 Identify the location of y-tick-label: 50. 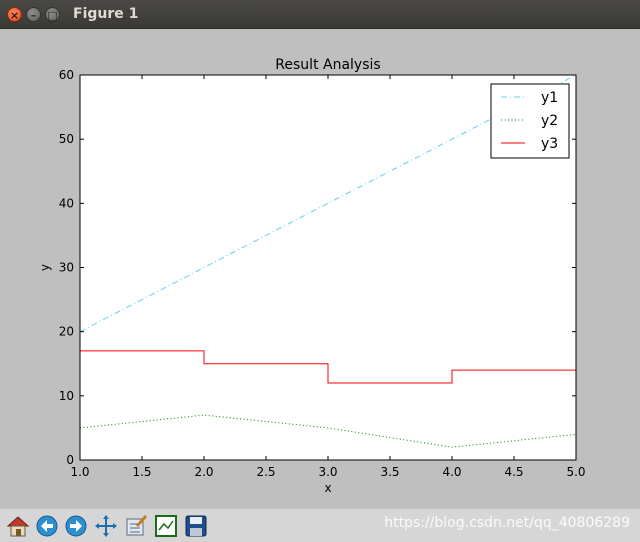
(66, 139).